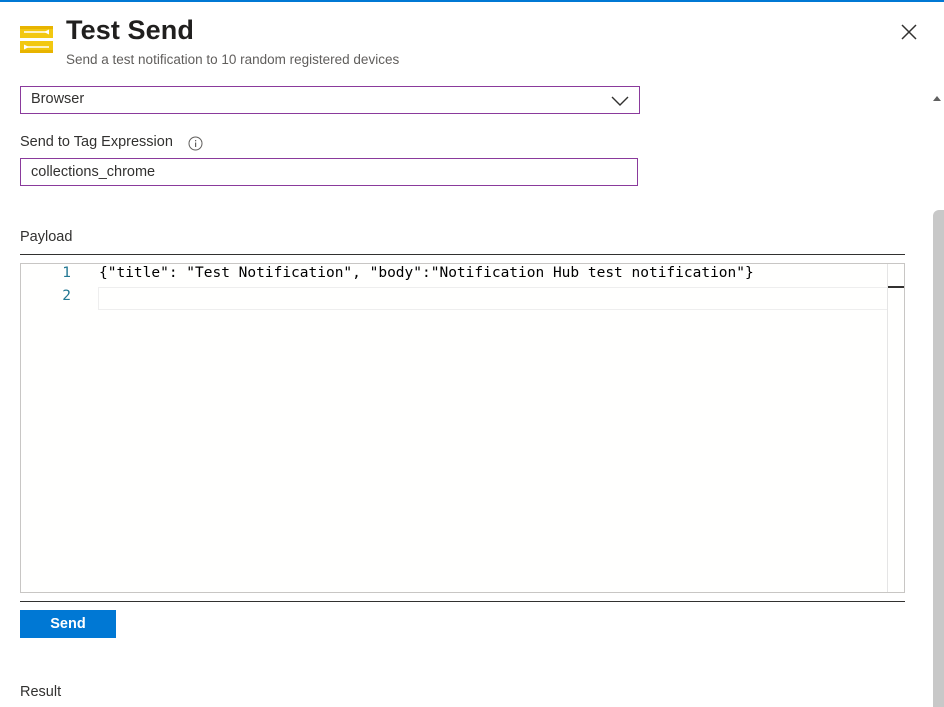 The image size is (944, 707). Describe the element at coordinates (130, 30) in the screenshot. I see `page-title: Test Send` at that location.